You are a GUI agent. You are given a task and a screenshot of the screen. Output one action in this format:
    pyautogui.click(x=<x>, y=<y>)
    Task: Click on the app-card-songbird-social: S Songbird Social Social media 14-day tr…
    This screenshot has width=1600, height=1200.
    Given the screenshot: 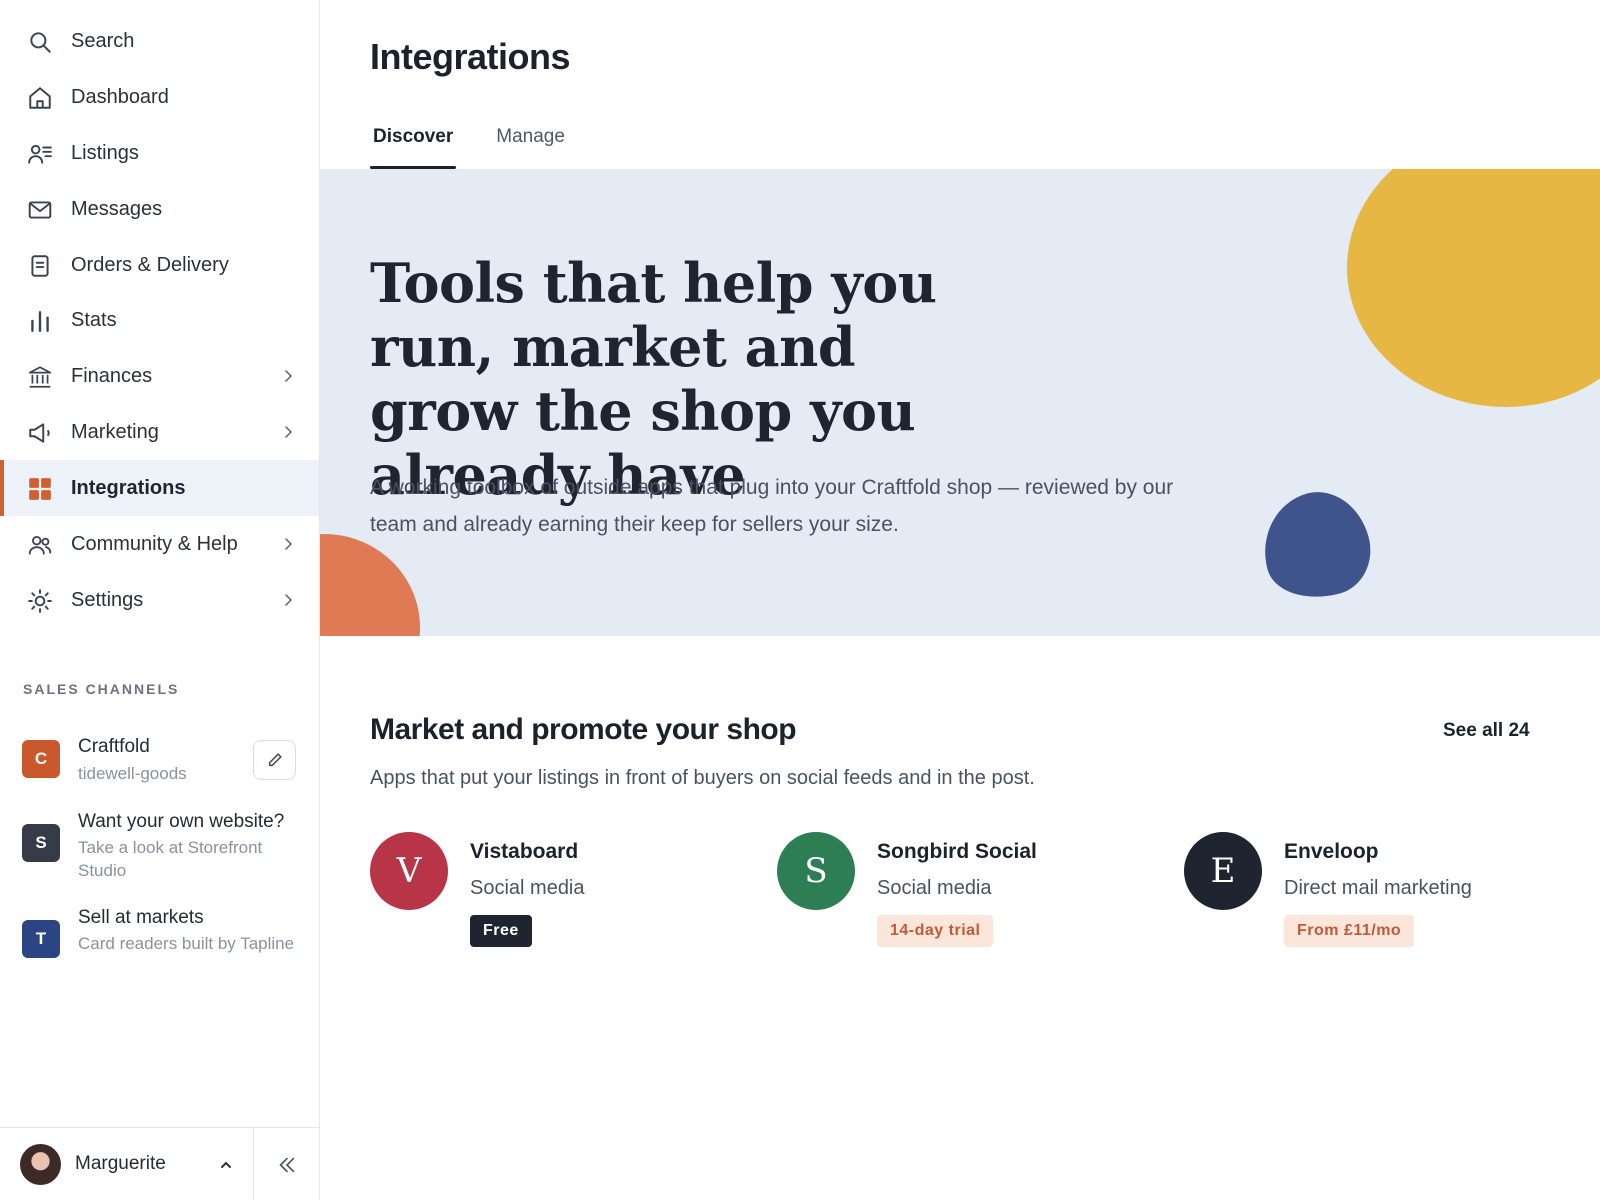 What is the action you would take?
    pyautogui.click(x=967, y=897)
    